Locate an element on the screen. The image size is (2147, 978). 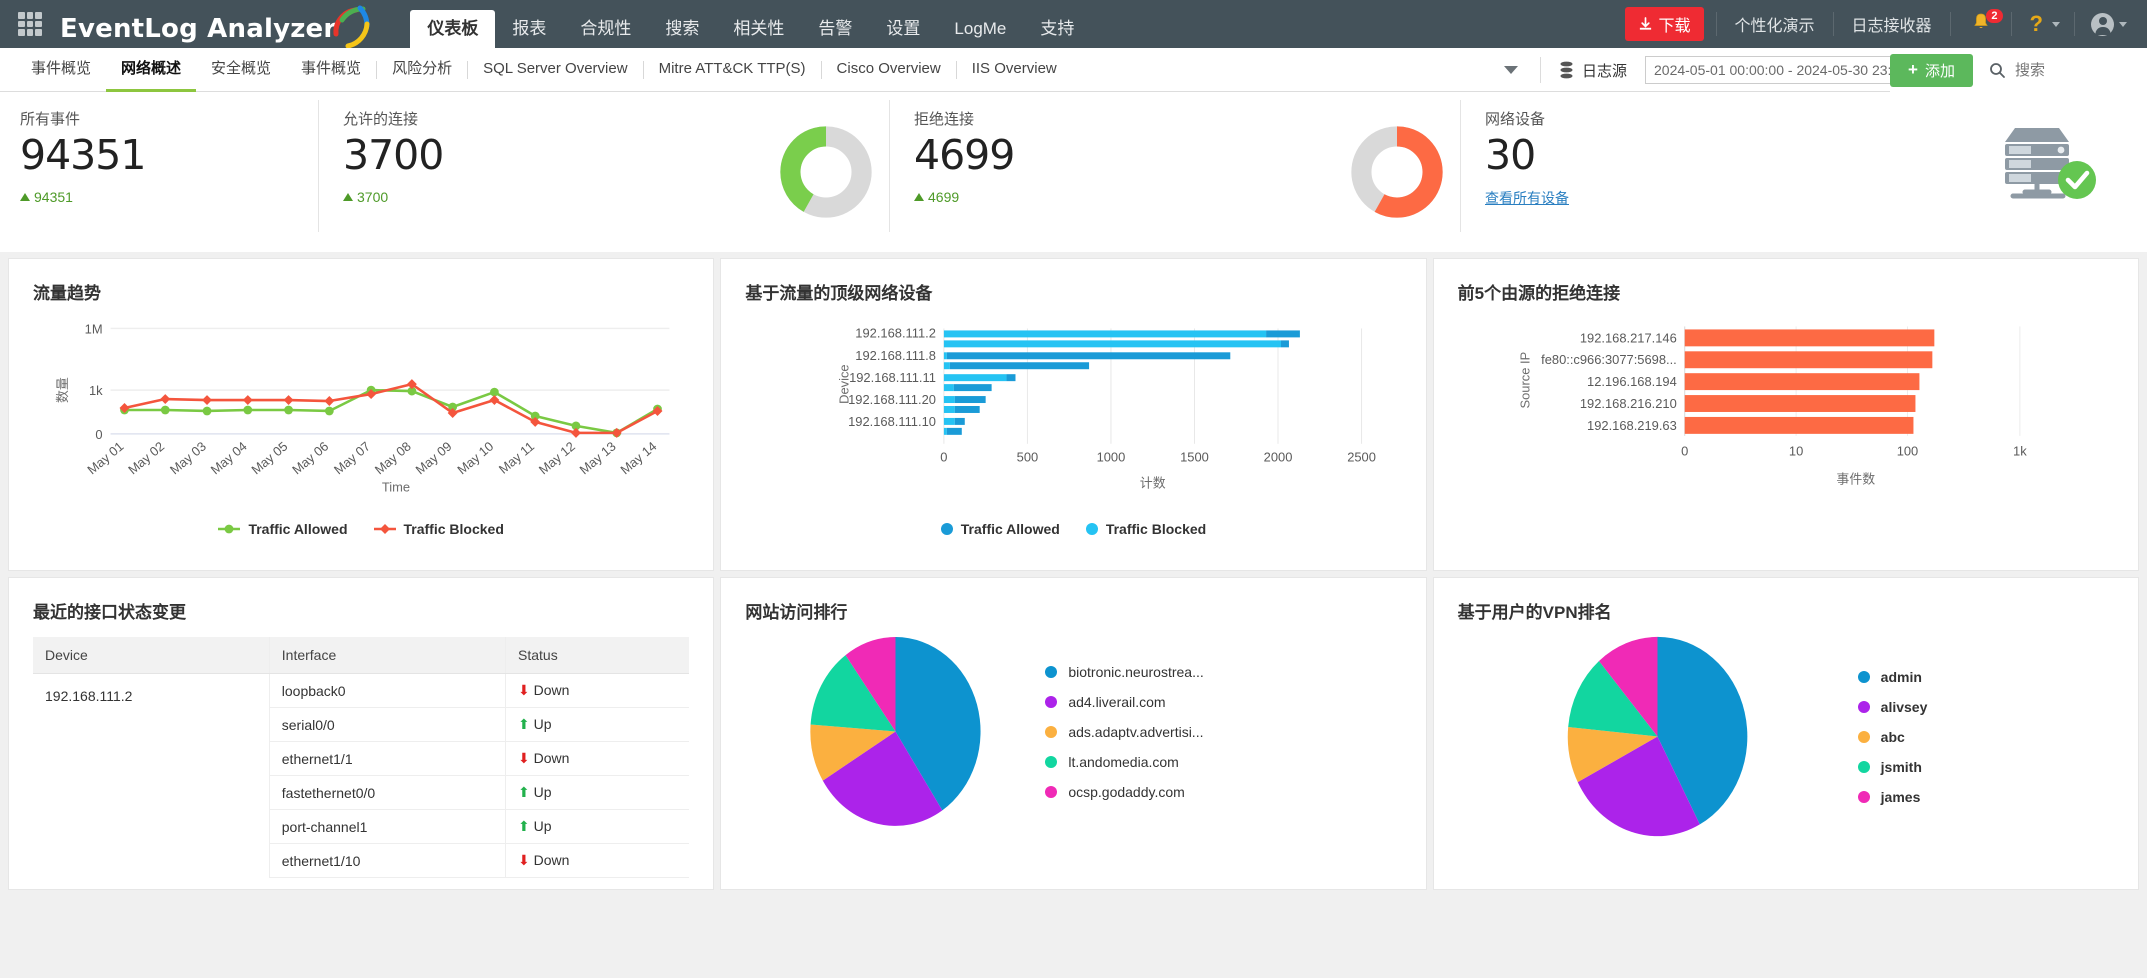
help-menu: ? is located at coordinates (2036, 24).